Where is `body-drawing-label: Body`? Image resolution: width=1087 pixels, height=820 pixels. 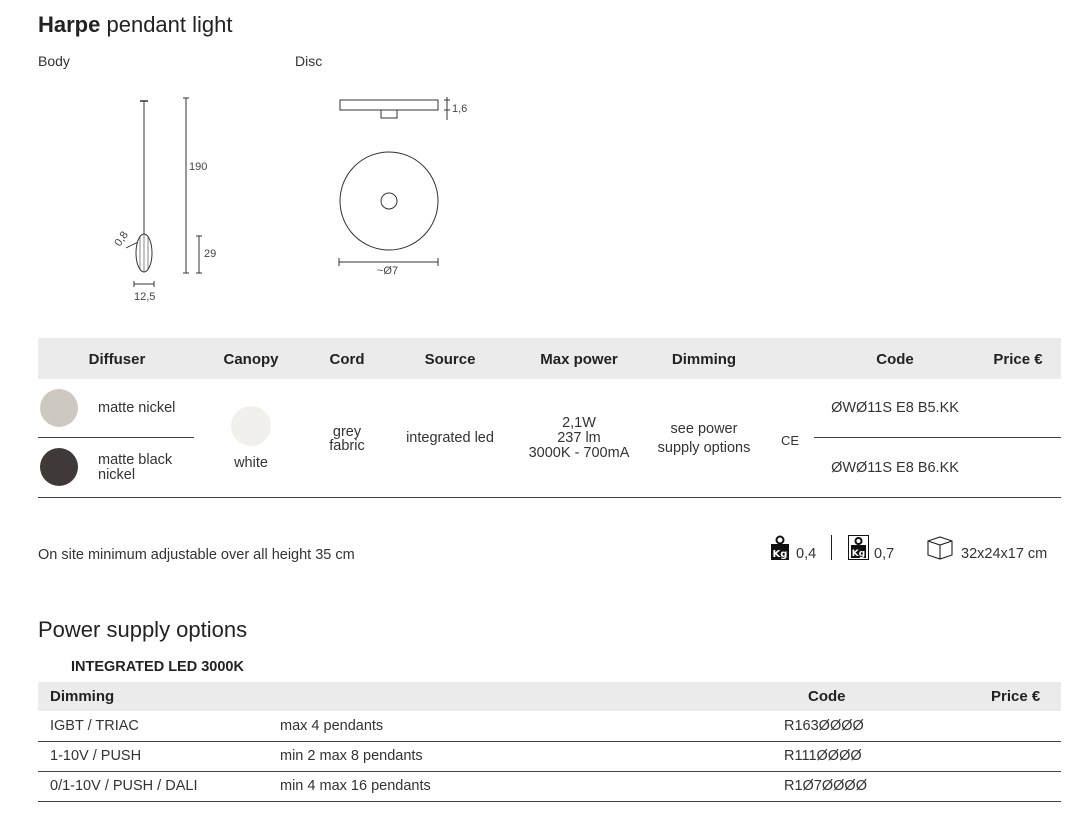
body-drawing-label: Body is located at coordinates (54, 61).